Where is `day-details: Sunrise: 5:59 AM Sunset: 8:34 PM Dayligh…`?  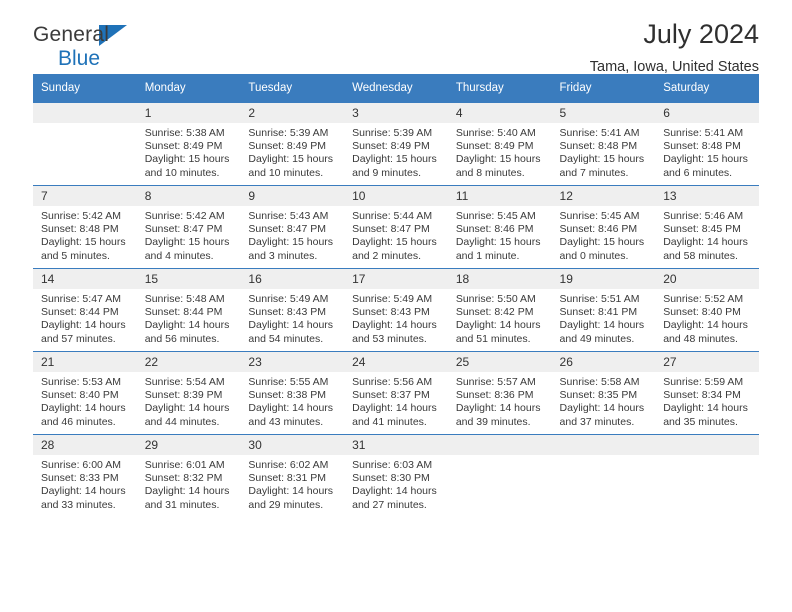
day-details: Sunrise: 5:59 AM Sunset: 8:34 PM Dayligh… is located at coordinates (707, 400).